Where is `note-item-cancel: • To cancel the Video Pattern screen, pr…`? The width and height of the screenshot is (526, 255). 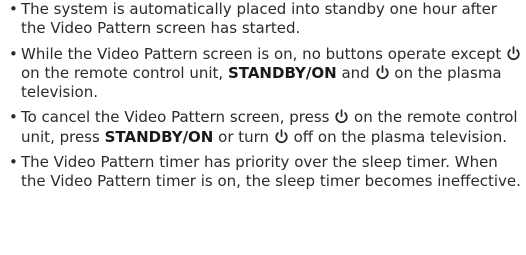 note-item-cancel: • To cancel the Video Pattern screen, pr… is located at coordinates (266, 127).